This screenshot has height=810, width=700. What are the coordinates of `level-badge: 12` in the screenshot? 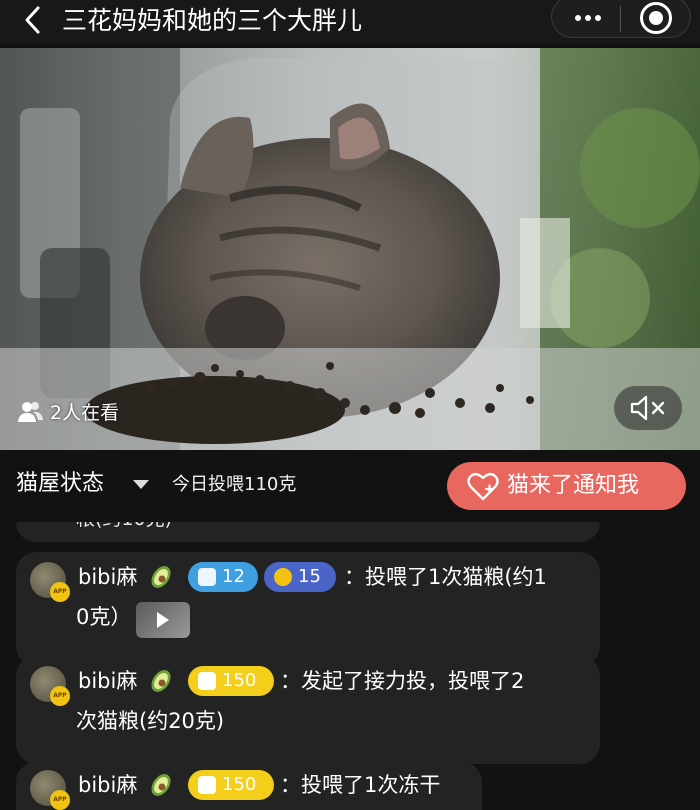 It's located at (223, 577).